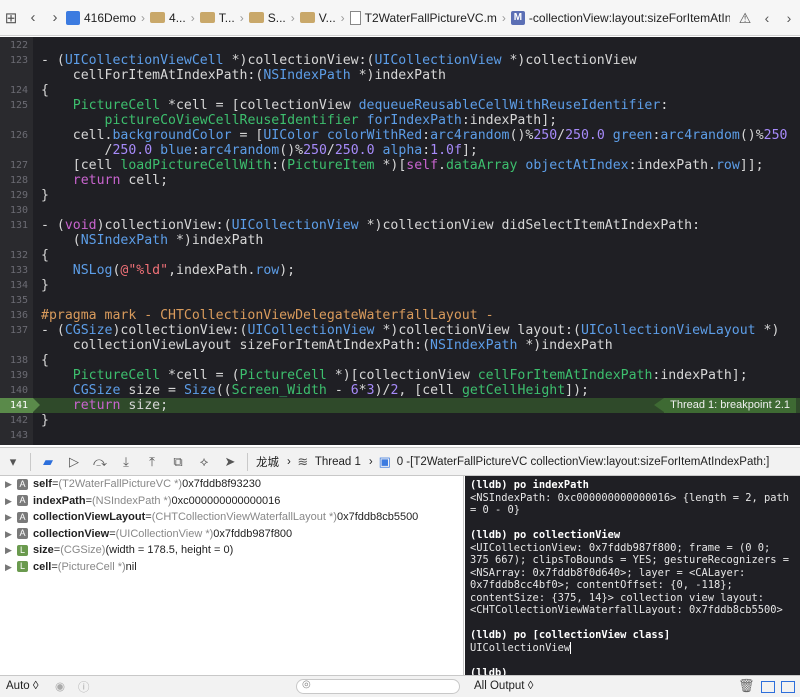  What do you see at coordinates (400, 210) in the screenshot?
I see `code-line: 130` at bounding box center [400, 210].